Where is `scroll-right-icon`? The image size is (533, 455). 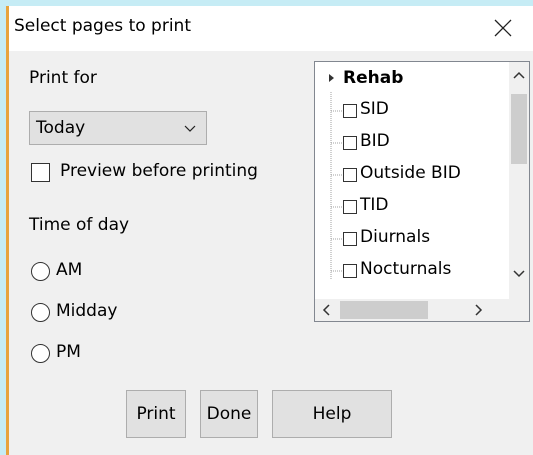
scroll-right-icon is located at coordinates (479, 310).